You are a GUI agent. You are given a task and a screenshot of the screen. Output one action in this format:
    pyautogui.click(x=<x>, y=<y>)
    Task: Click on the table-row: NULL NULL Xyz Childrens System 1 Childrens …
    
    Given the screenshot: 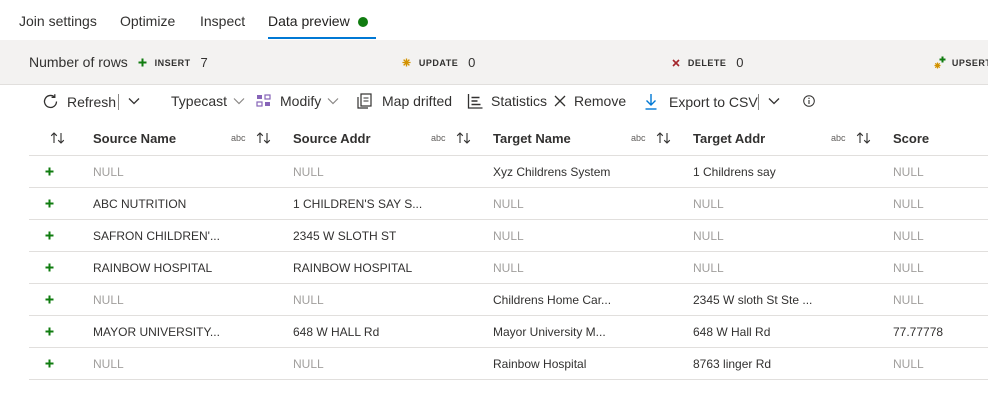 What is the action you would take?
    pyautogui.click(x=508, y=172)
    